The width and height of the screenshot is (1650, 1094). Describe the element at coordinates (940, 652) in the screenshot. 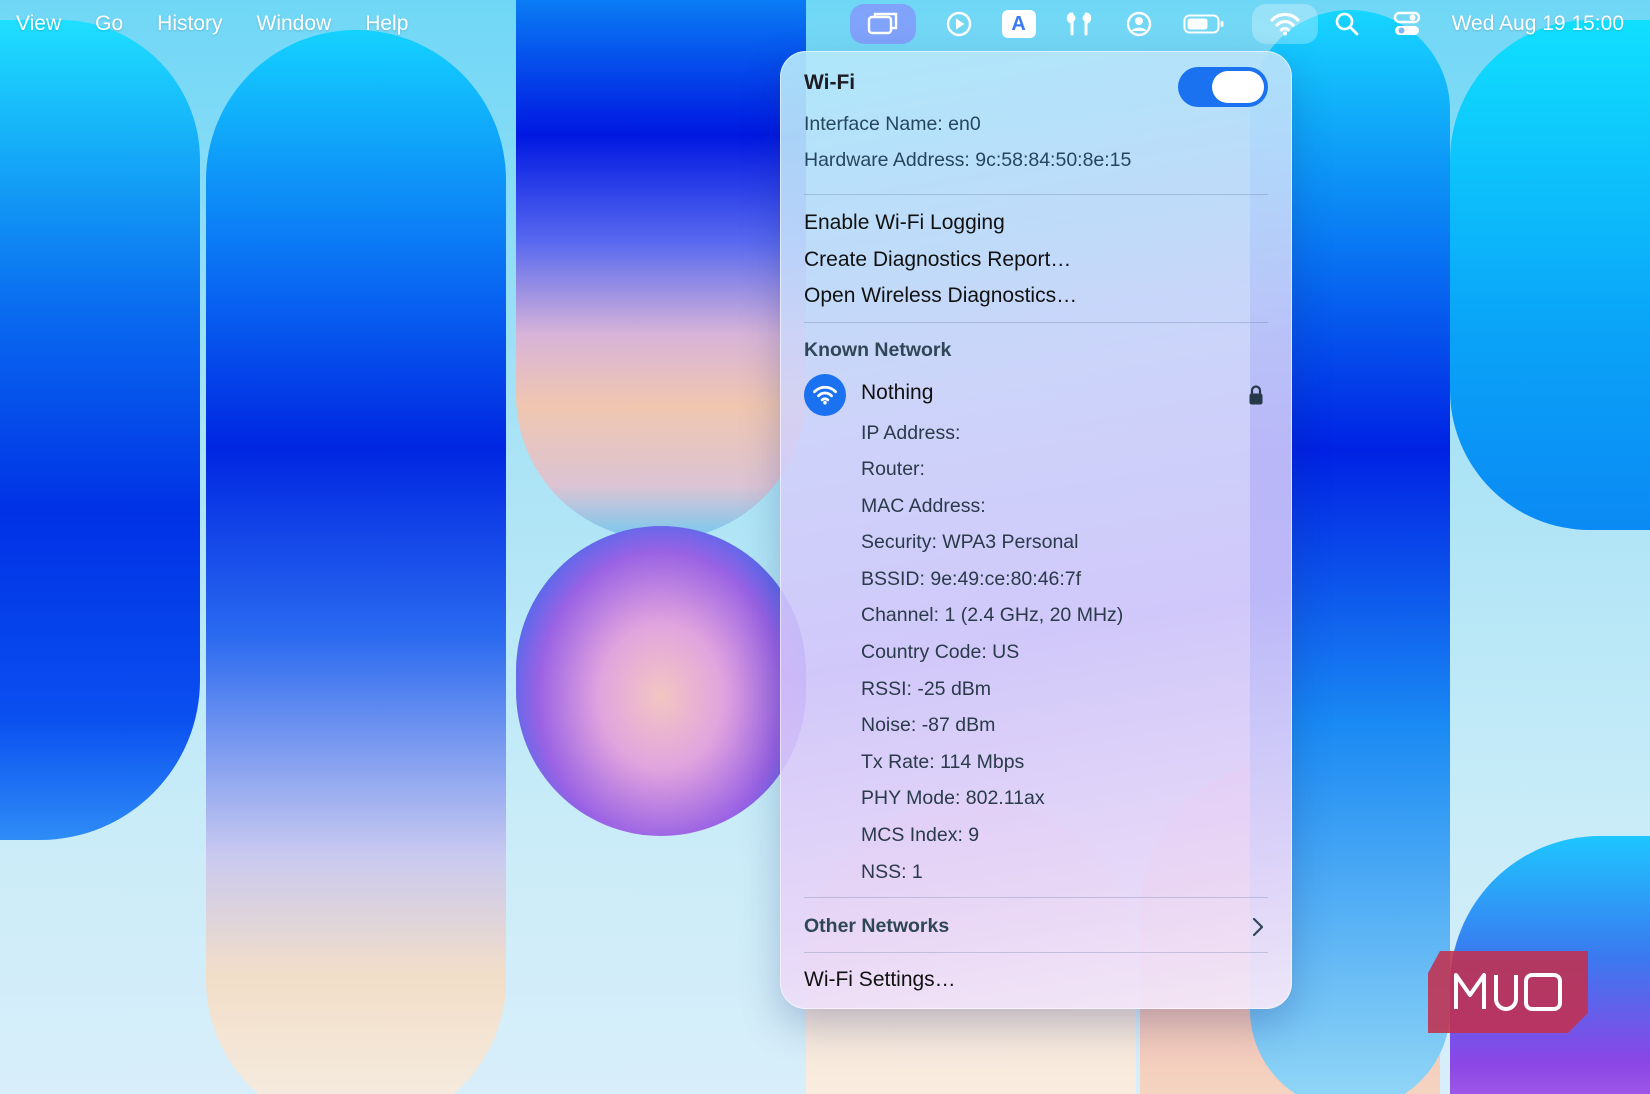

I see `network-detail: Country Code: US` at that location.